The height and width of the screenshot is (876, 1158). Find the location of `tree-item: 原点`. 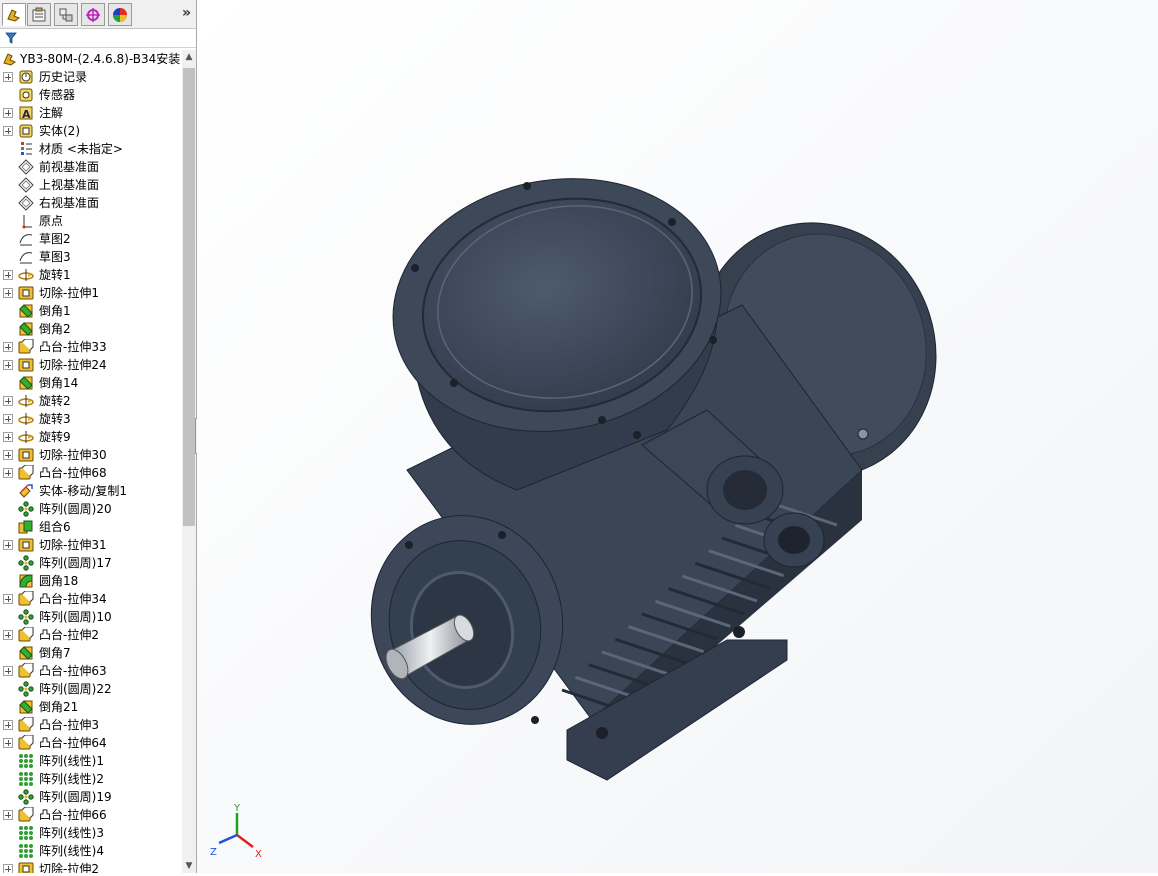

tree-item: 原点 is located at coordinates (90, 221).